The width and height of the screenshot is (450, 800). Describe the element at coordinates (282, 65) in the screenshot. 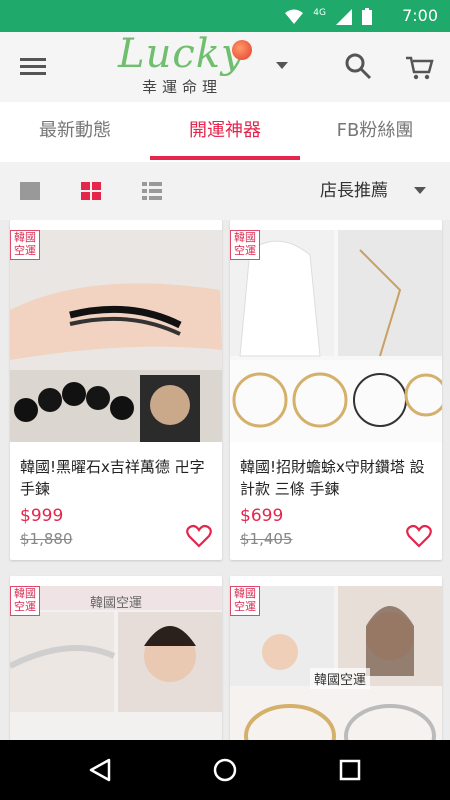

I see `chevron-down-icon` at that location.